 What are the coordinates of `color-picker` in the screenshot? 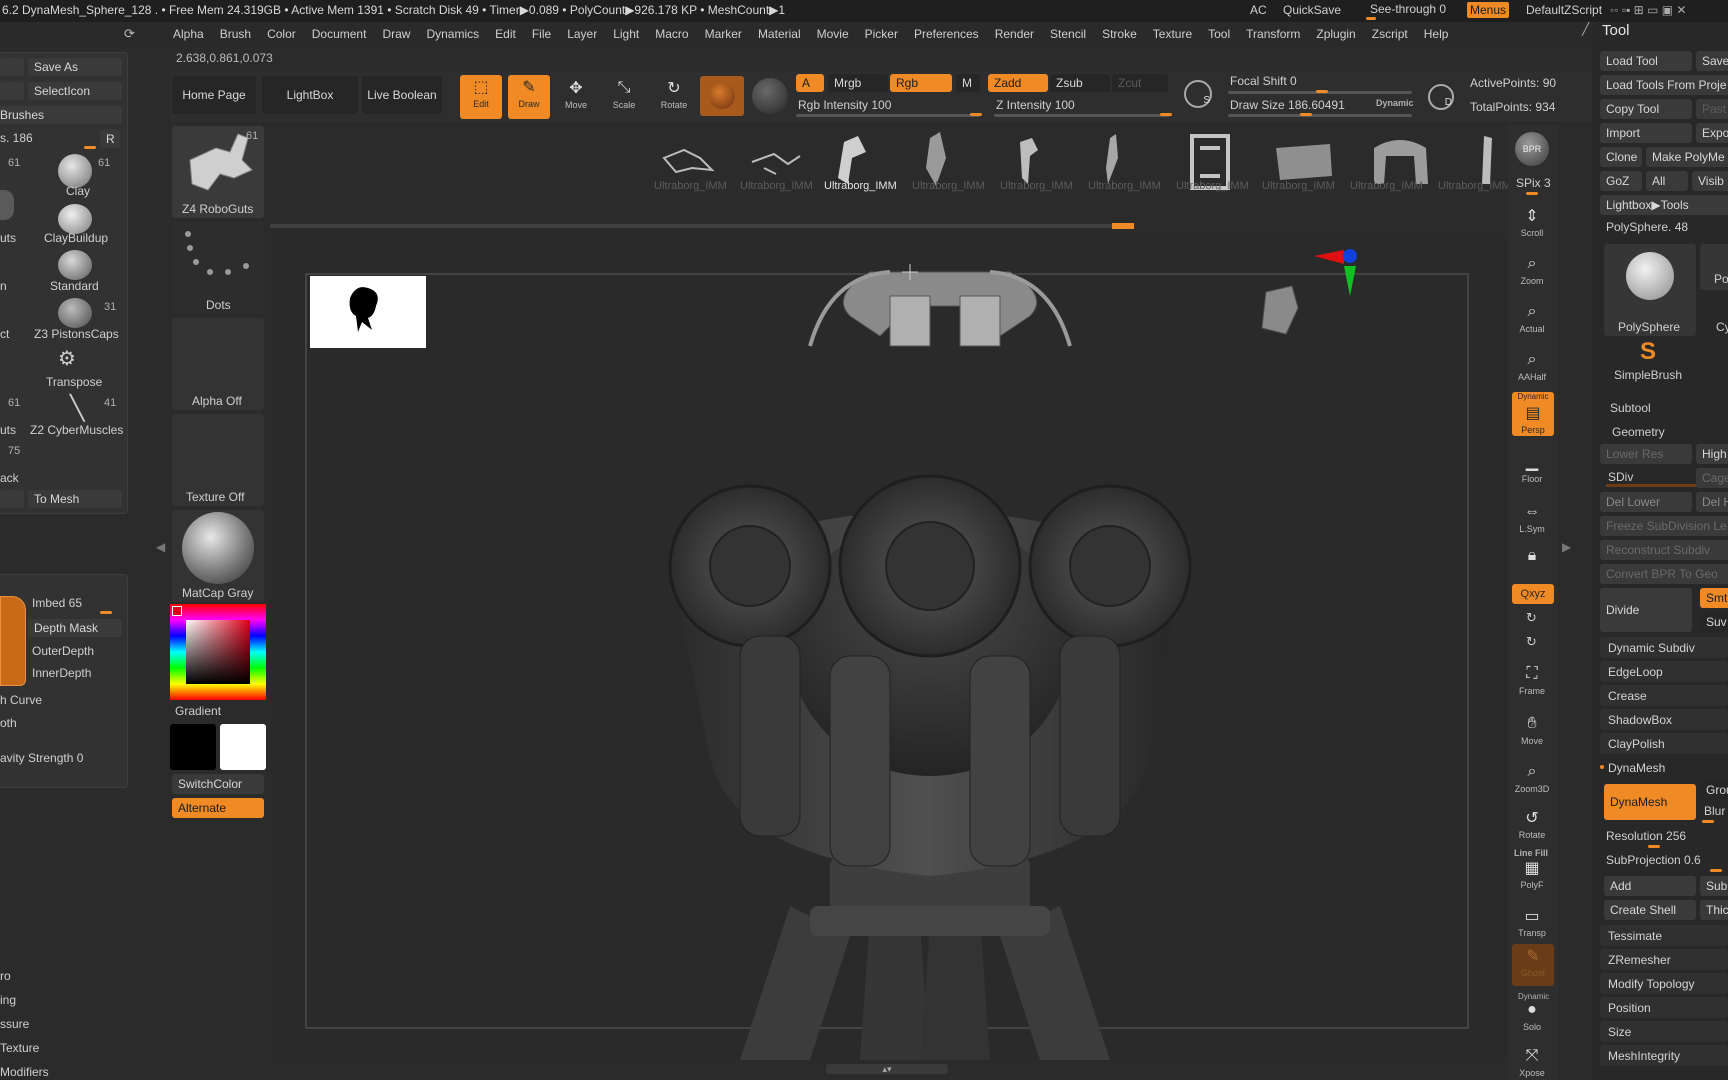 It's located at (218, 652).